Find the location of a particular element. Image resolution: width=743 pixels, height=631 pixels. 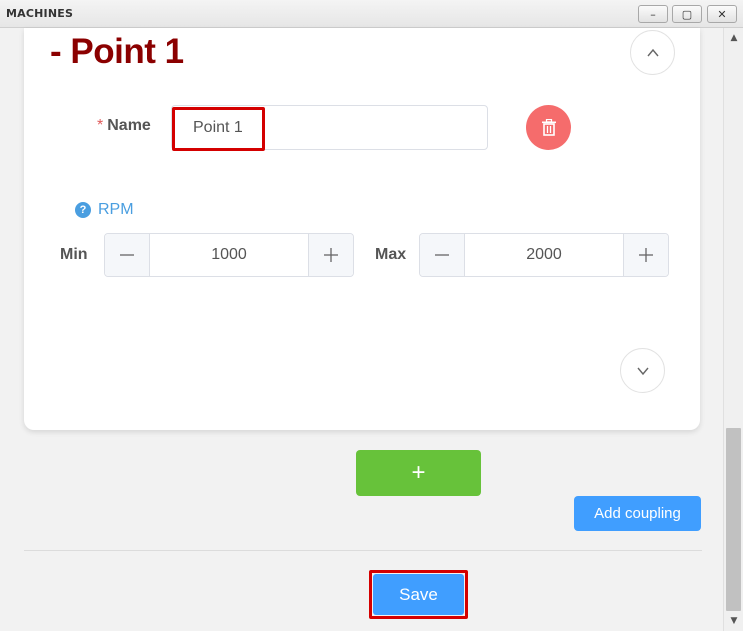

rpm-section-label: ? RPM is located at coordinates (104, 210).